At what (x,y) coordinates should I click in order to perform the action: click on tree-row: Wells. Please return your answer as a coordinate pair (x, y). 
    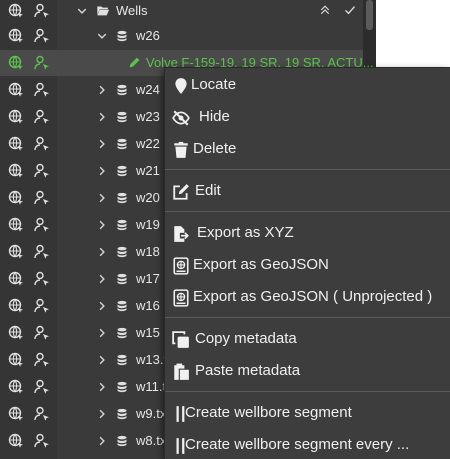
    Looking at the image, I should click on (181, 12).